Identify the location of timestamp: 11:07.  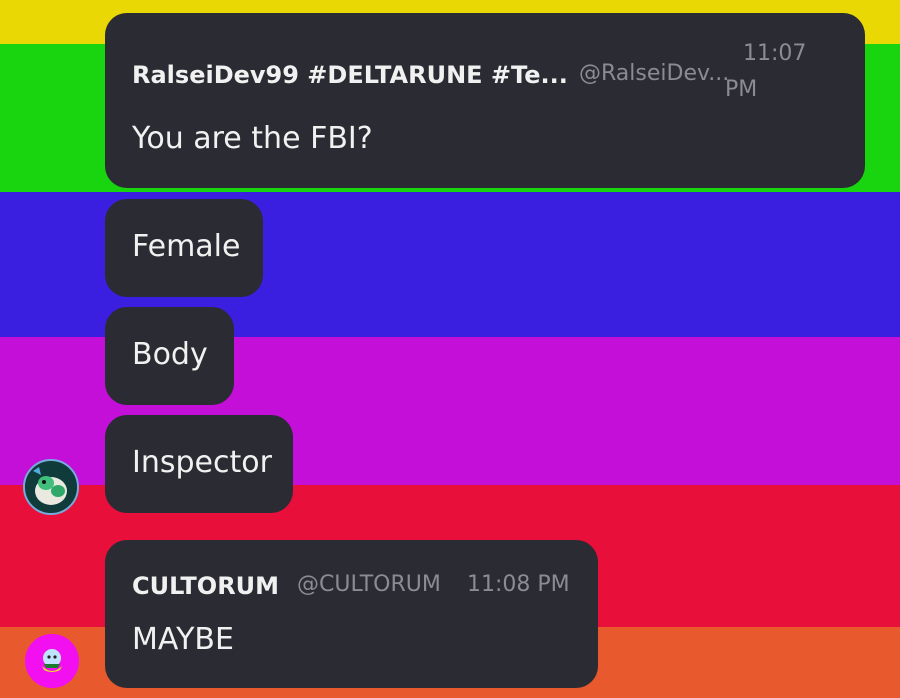
(775, 53).